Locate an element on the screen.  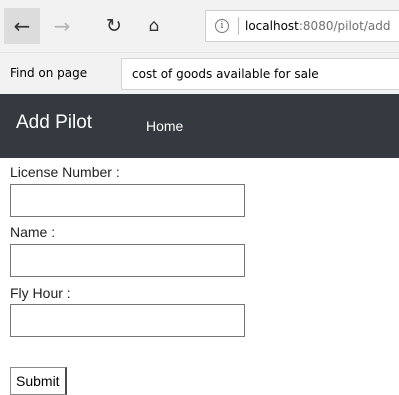
address-bar: i localhost:8080/pilot/add is located at coordinates (302, 26).